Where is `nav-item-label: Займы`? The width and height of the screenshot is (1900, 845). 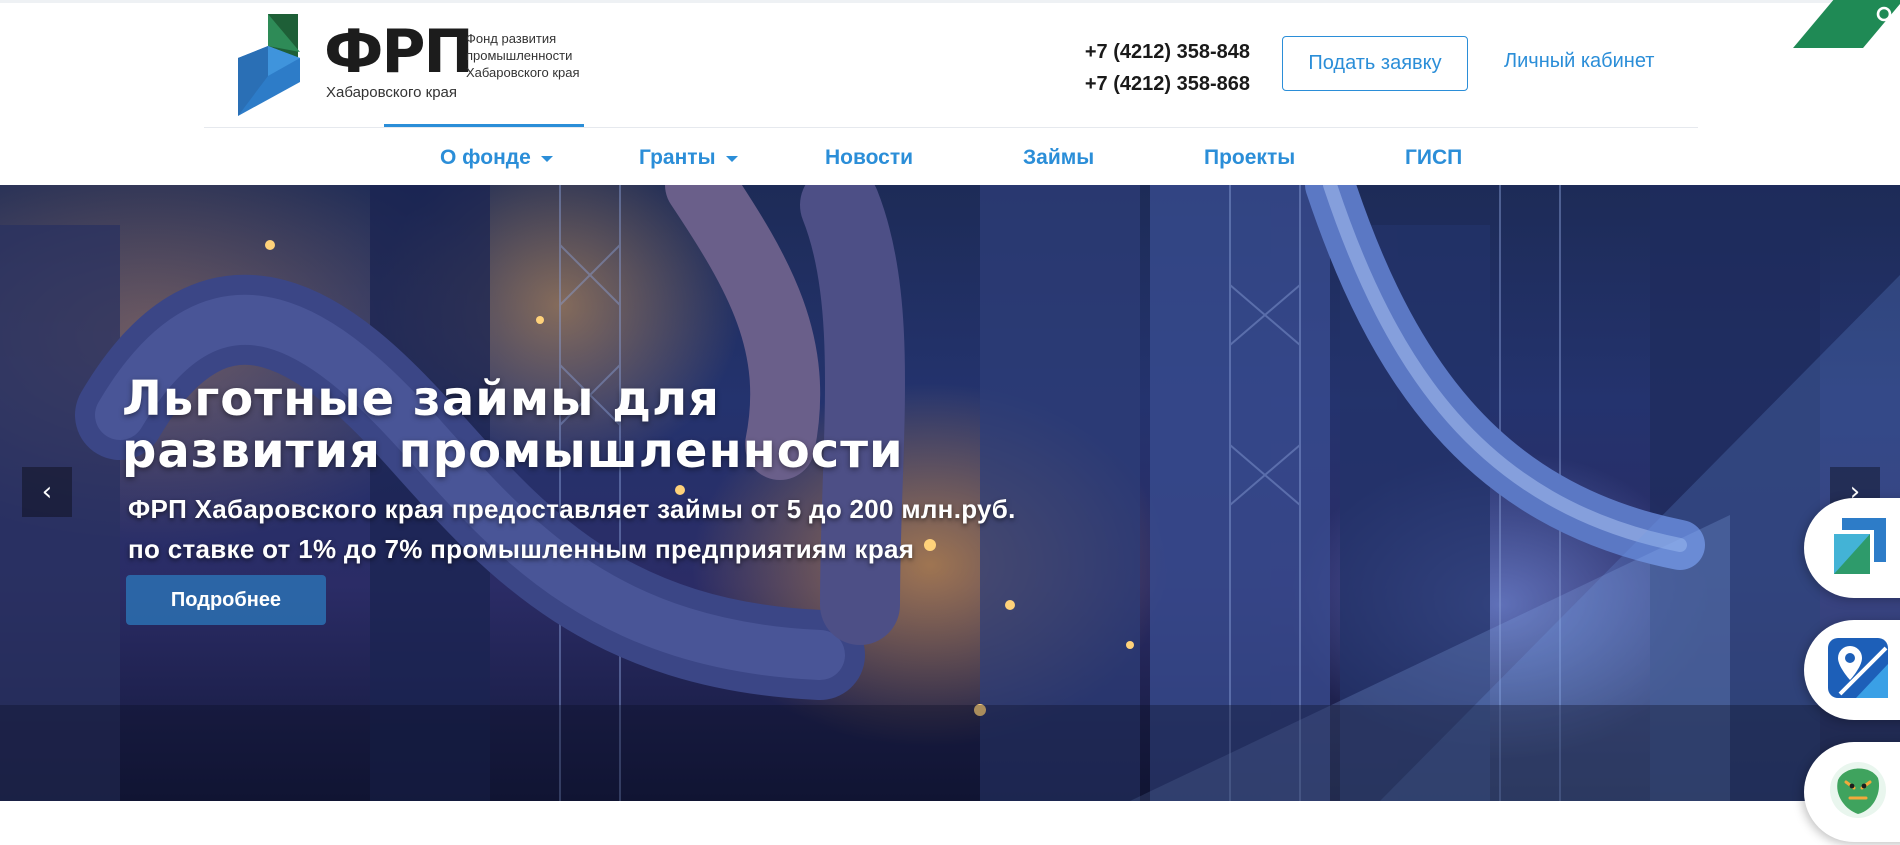 nav-item-label: Займы is located at coordinates (1059, 157).